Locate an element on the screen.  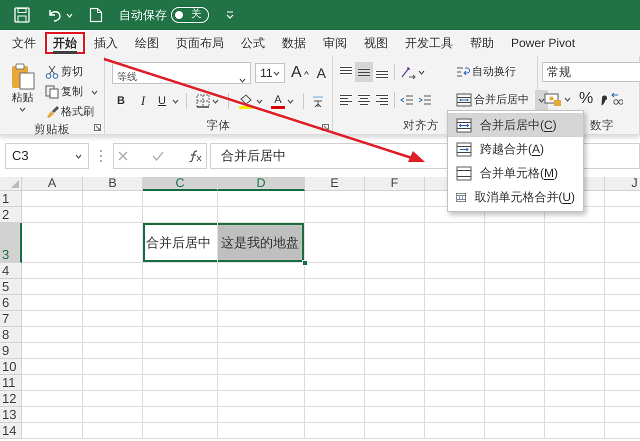
row-header: 6 is located at coordinates (11, 303).